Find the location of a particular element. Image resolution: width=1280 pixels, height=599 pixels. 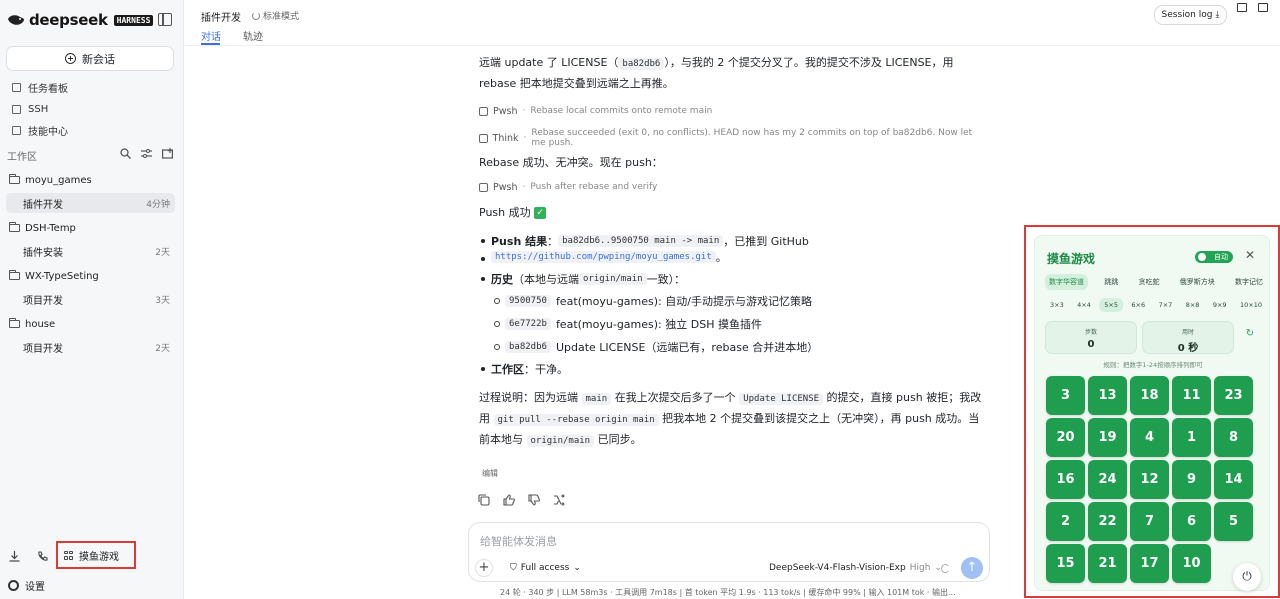

puzzle-tile: 15 is located at coordinates (1065, 563).